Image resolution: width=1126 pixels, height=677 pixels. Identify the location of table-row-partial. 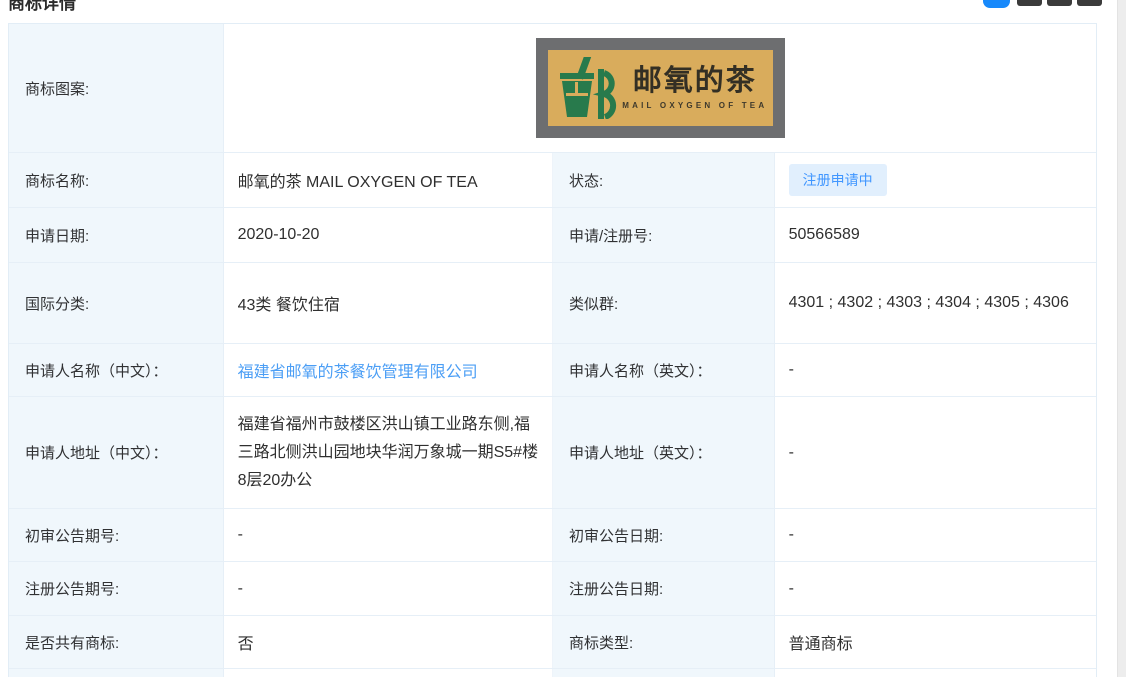
(552, 673).